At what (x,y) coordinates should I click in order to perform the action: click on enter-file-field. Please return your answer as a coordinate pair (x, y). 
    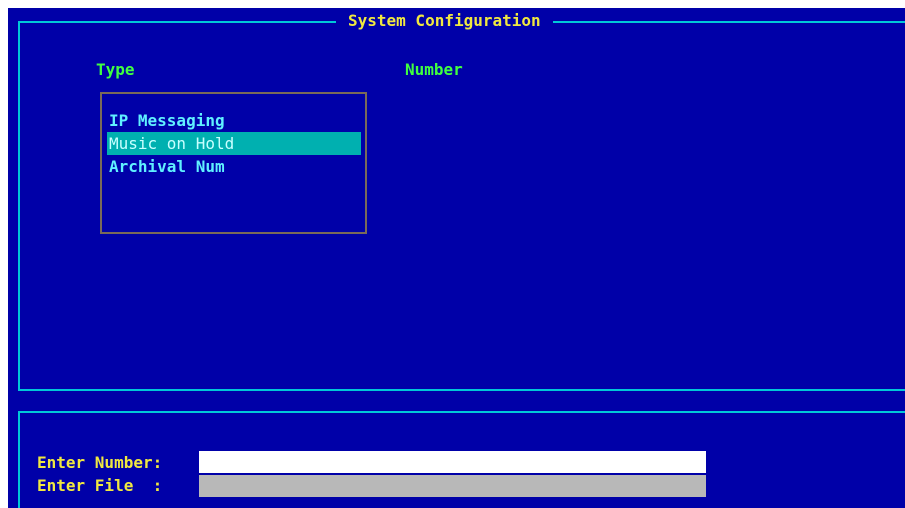
    Looking at the image, I should click on (452, 486).